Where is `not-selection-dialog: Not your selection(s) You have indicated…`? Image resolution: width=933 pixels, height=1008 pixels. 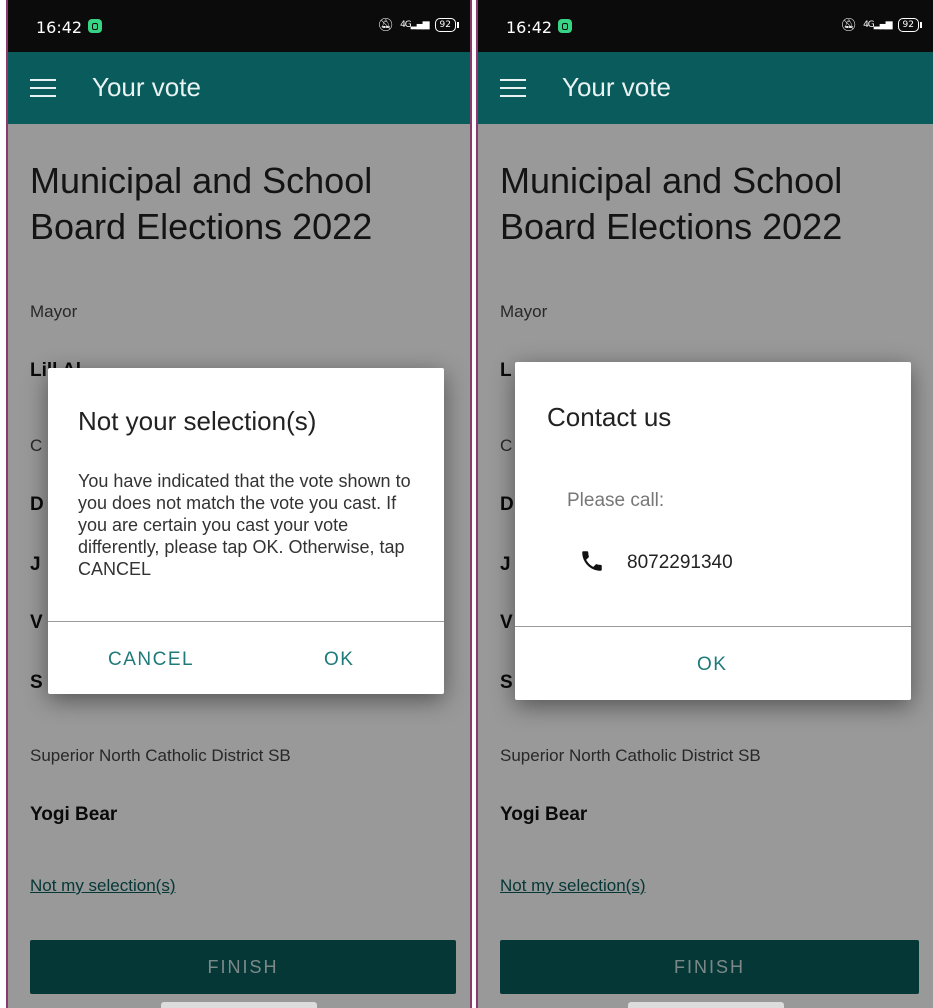 not-selection-dialog: Not your selection(s) You have indicated… is located at coordinates (246, 531).